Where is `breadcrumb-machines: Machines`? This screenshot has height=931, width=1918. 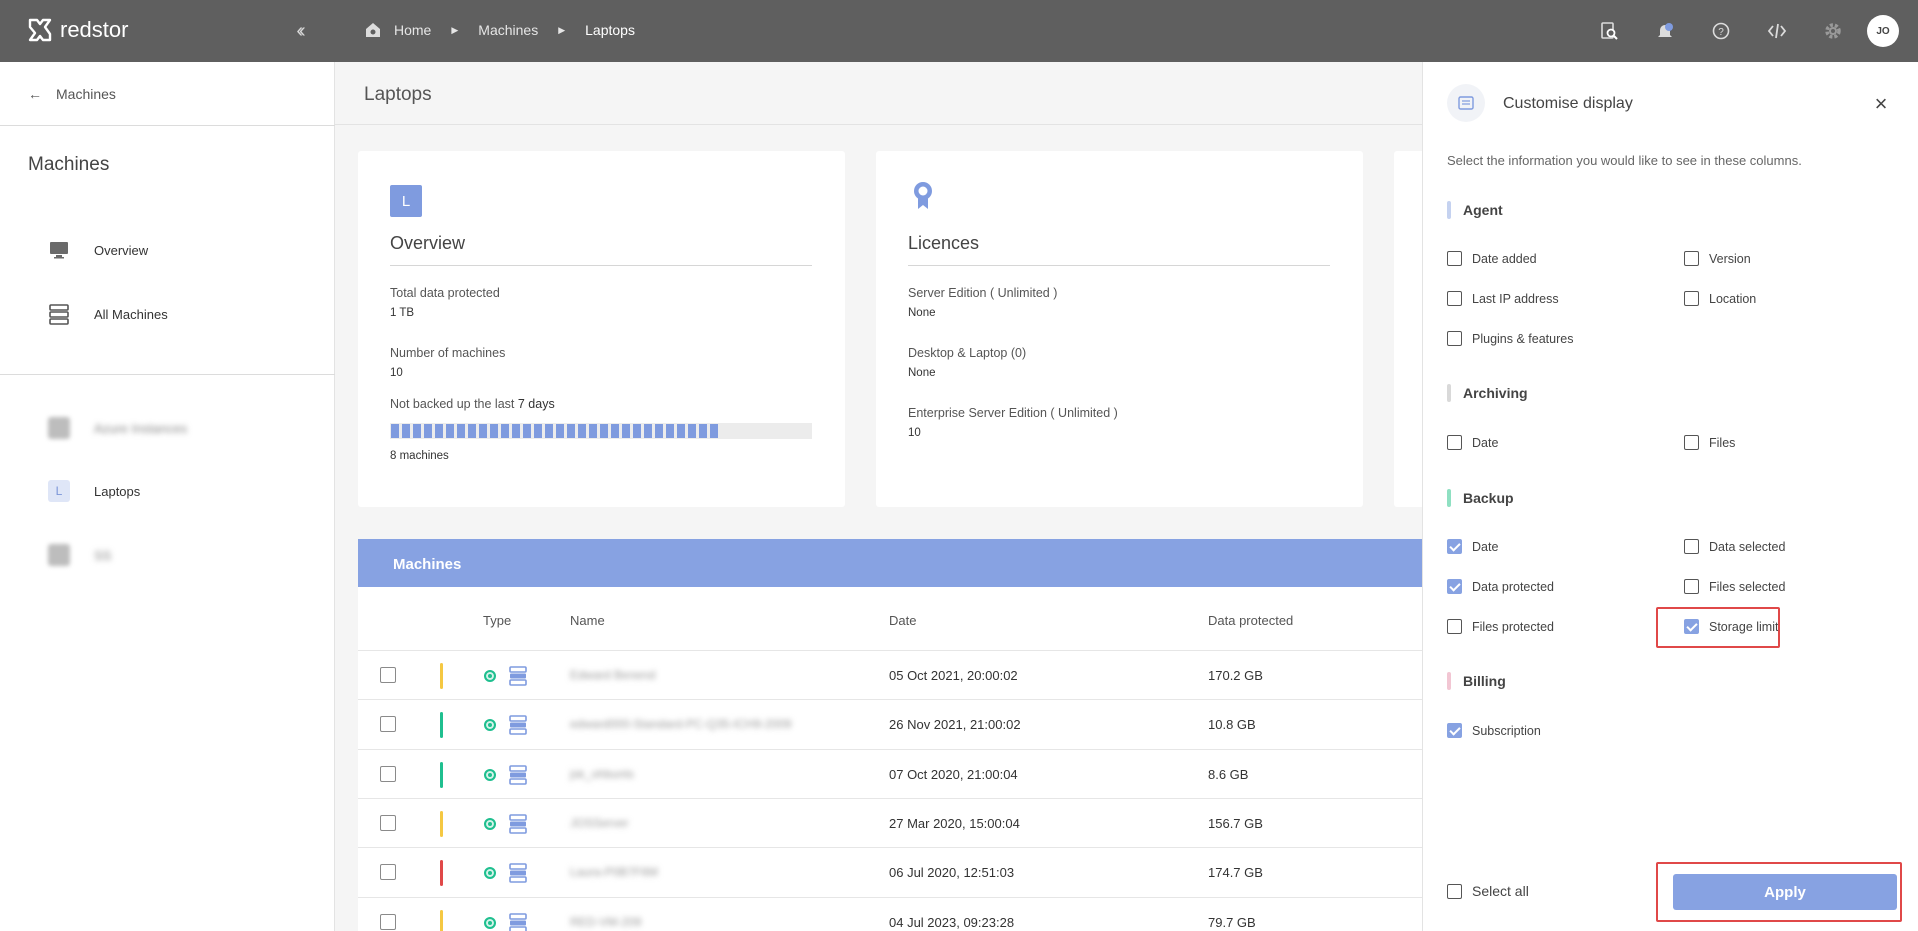 breadcrumb-machines: Machines is located at coordinates (508, 30).